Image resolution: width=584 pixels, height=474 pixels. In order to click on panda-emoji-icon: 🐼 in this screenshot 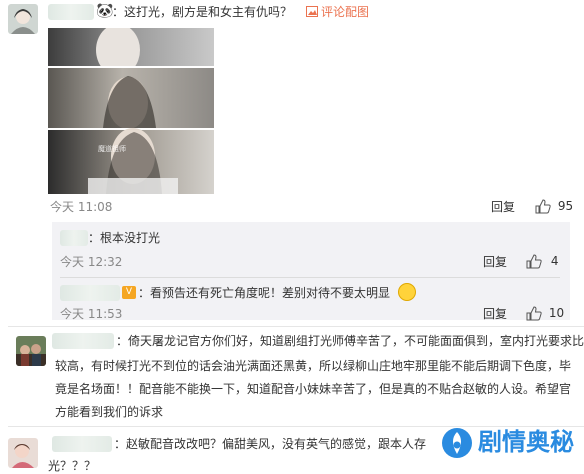, I will do `click(105, 11)`.